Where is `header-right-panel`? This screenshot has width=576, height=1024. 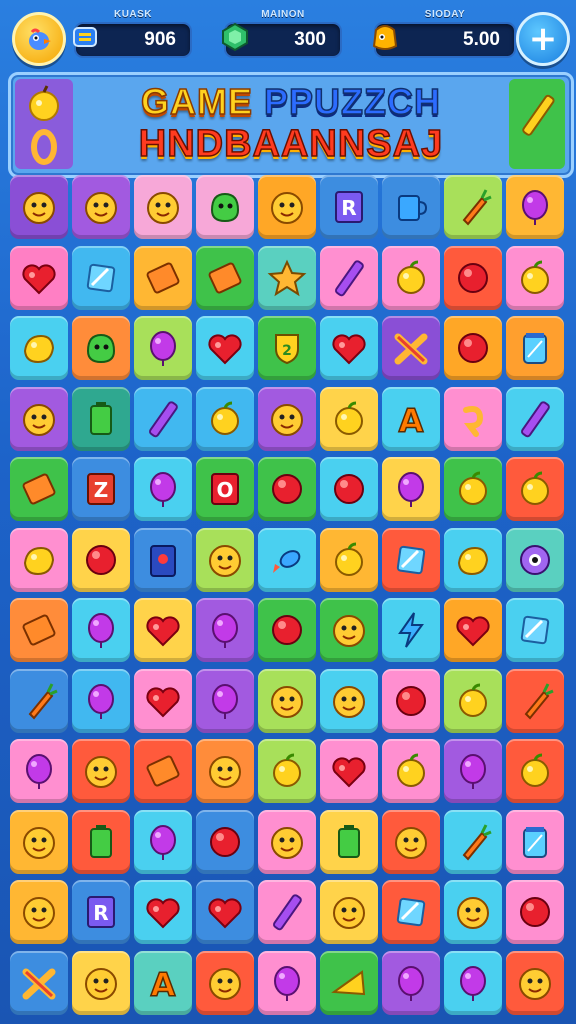
header-right-panel is located at coordinates (537, 124).